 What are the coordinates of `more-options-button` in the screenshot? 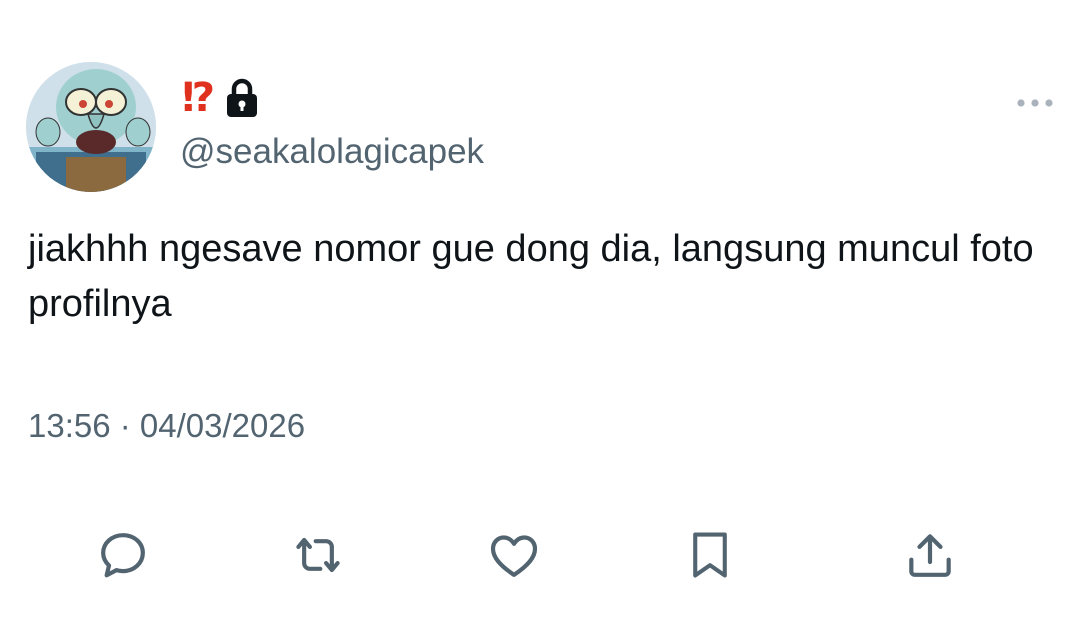 It's located at (1036, 103).